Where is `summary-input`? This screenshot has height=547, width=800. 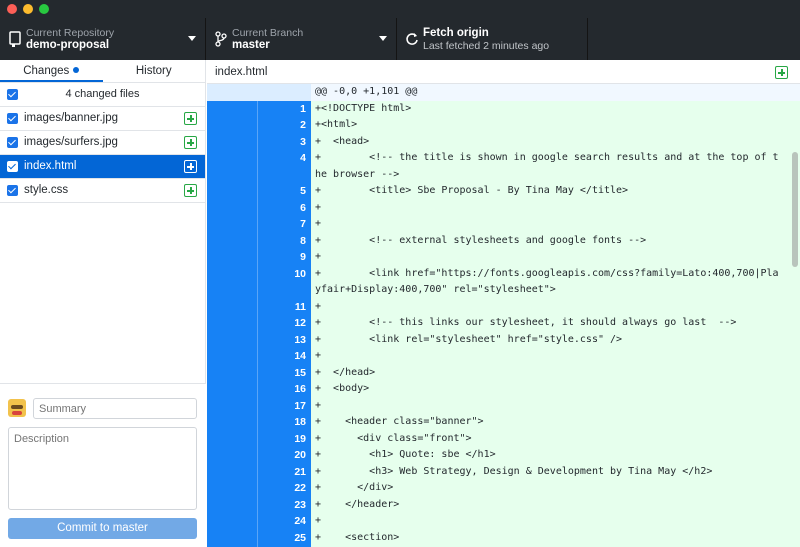
summary-input is located at coordinates (115, 408).